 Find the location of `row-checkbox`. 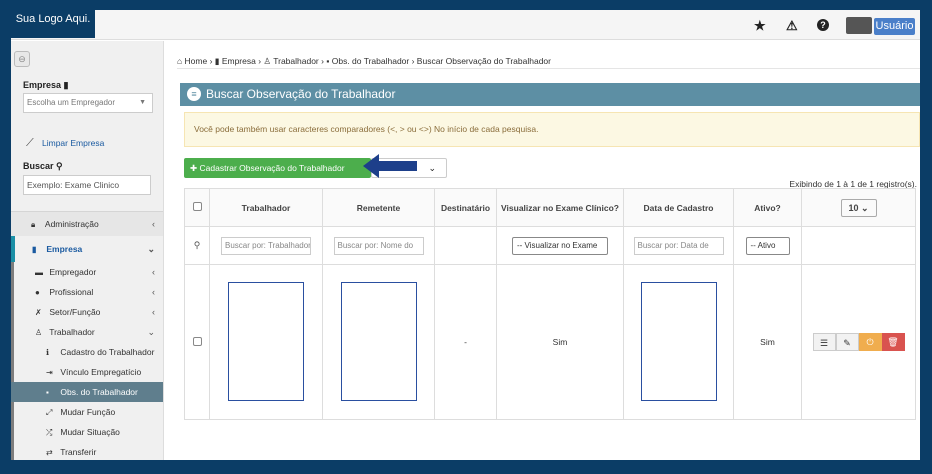

row-checkbox is located at coordinates (197, 341).